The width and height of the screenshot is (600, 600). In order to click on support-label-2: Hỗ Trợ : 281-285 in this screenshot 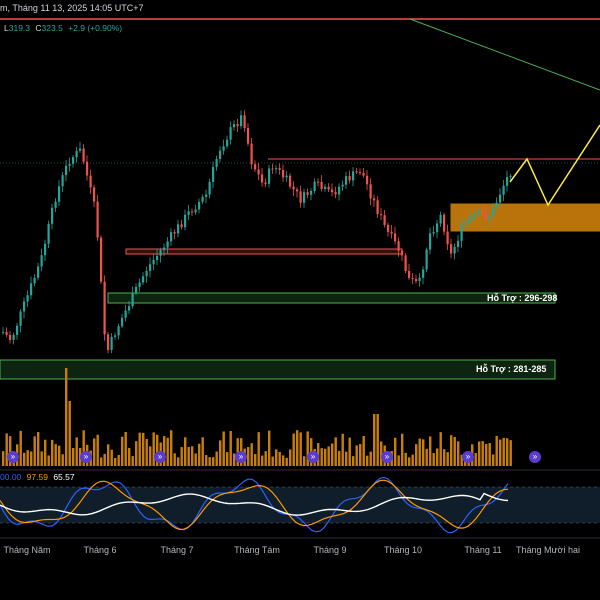, I will do `click(511, 369)`.